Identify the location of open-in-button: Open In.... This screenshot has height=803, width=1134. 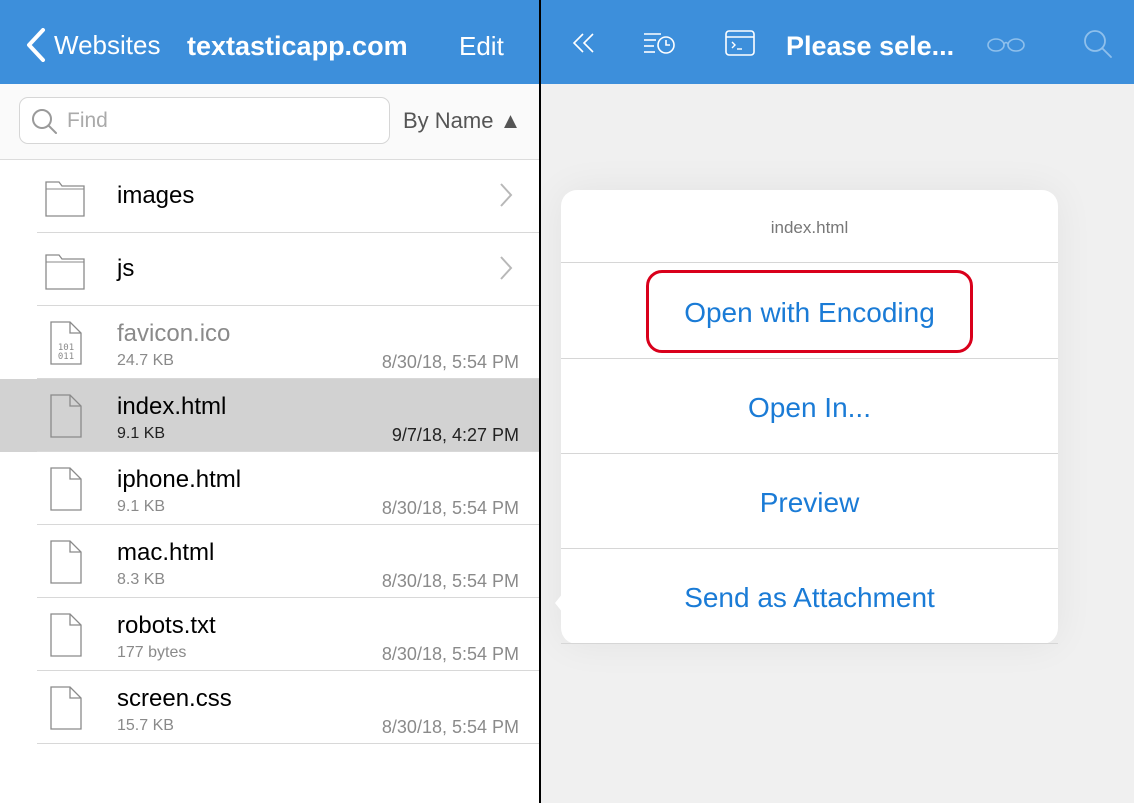
(809, 406).